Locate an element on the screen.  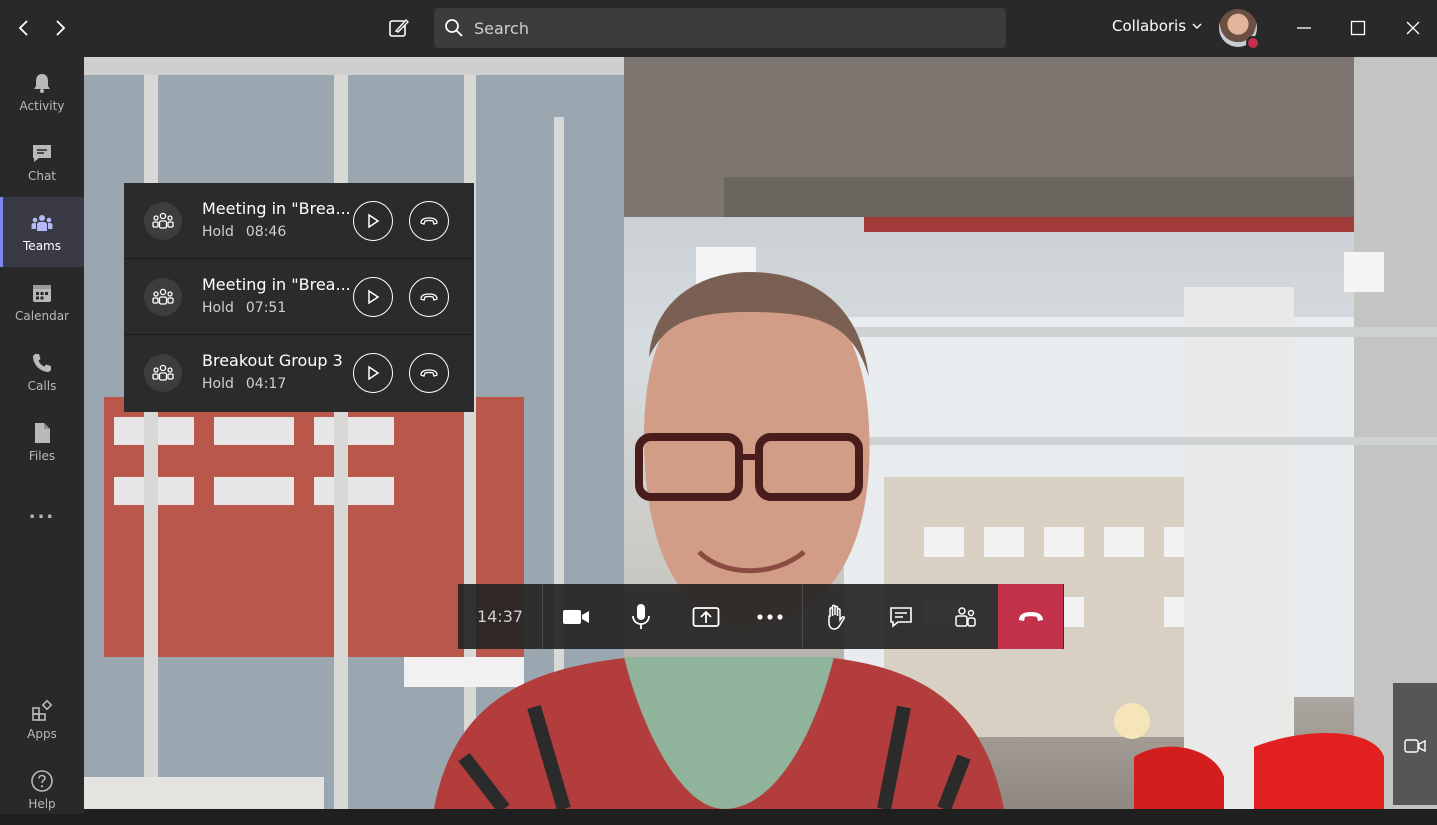
held-call-row: Meeting in "Brea... Hold 07:51 is located at coordinates (299, 297).